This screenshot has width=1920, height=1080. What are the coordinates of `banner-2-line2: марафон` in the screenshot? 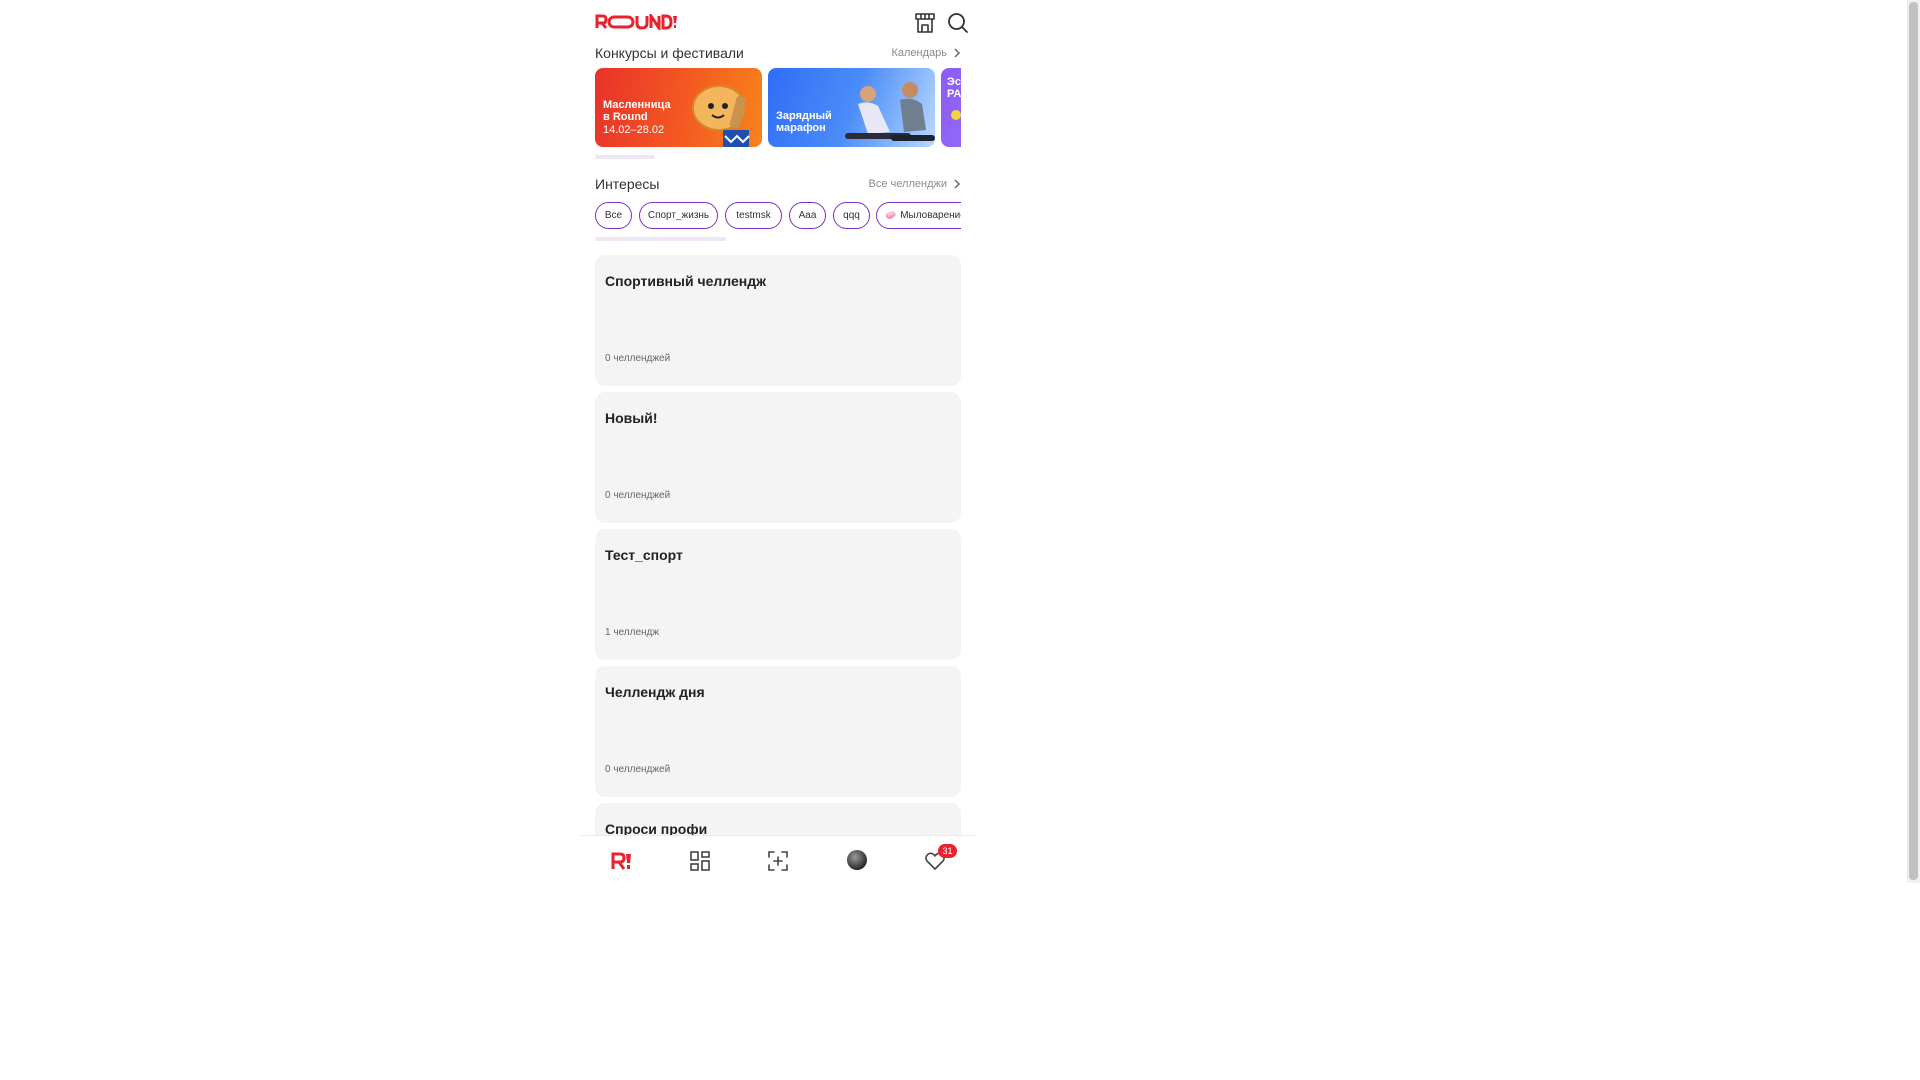 It's located at (801, 128).